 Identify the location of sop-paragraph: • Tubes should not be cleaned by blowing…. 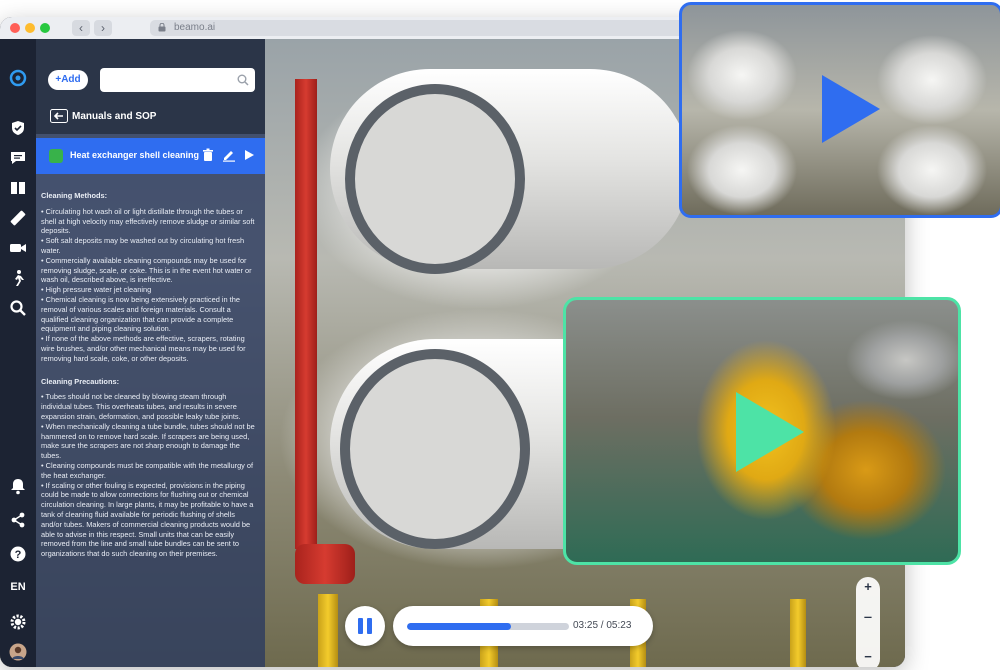
(141, 406).